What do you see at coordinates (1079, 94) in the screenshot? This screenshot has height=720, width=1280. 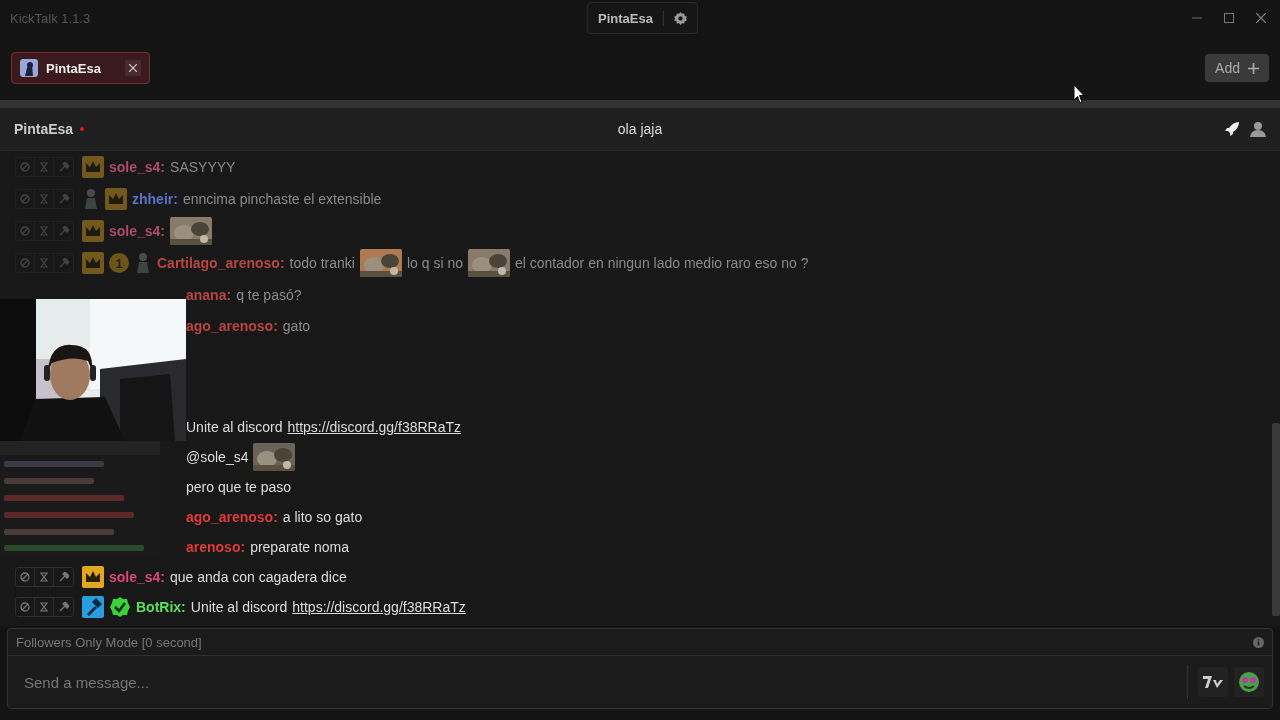 I see `mouse-pointer-icon` at bounding box center [1079, 94].